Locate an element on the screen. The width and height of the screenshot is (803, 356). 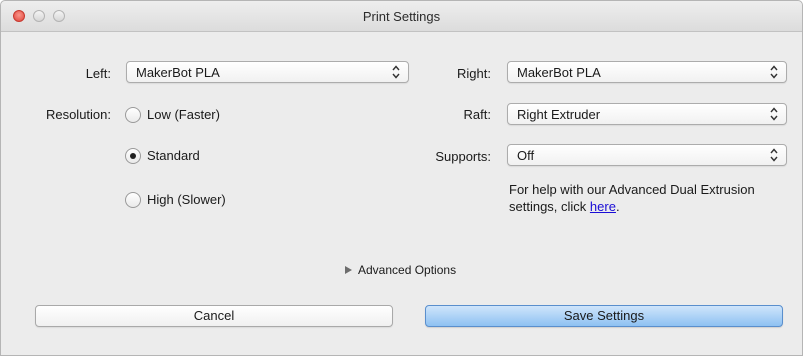
help-text-suffix: . is located at coordinates (617, 206).